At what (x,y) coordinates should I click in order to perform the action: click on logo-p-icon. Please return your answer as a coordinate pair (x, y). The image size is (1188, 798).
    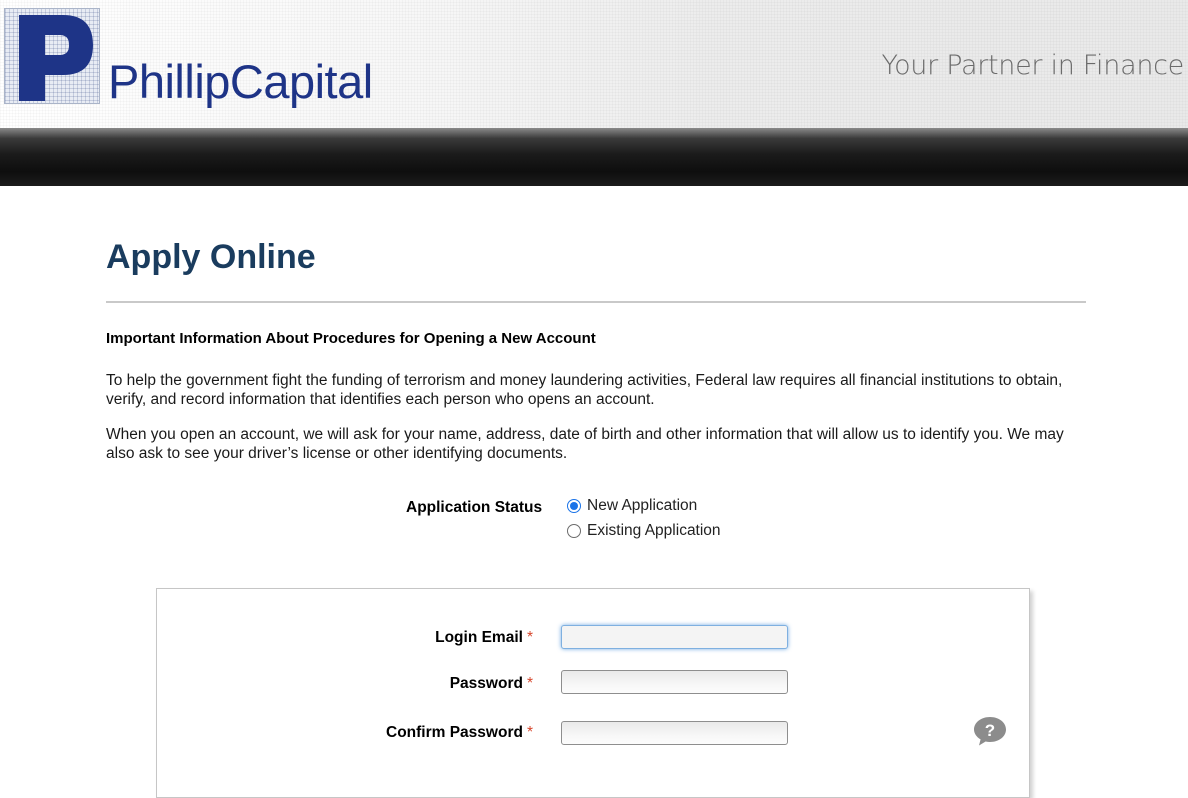
    Looking at the image, I should click on (56, 58).